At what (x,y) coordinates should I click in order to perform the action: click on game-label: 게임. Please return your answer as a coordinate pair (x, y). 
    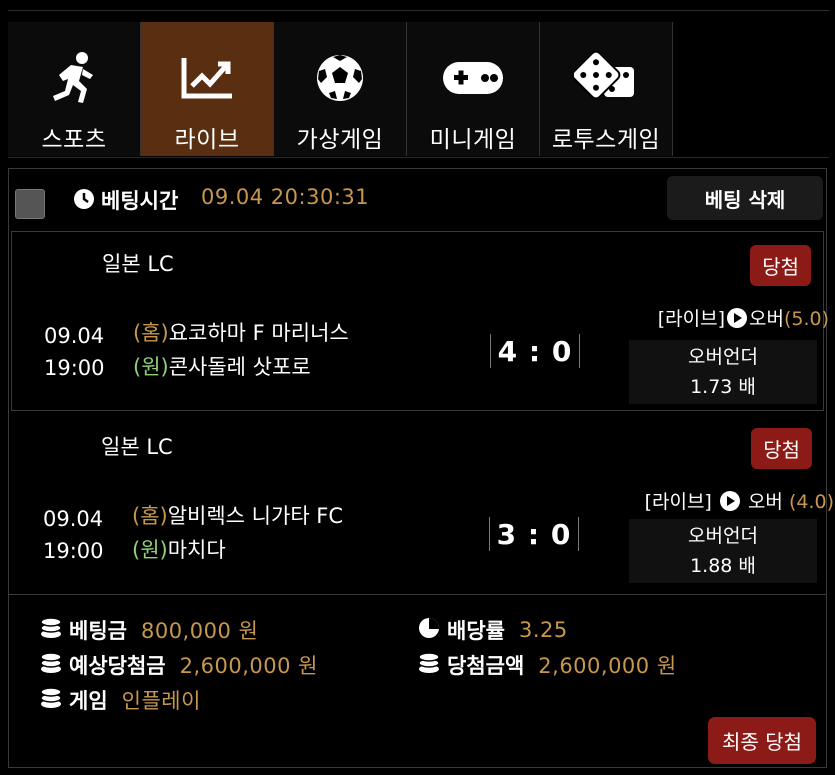
    Looking at the image, I should click on (88, 701).